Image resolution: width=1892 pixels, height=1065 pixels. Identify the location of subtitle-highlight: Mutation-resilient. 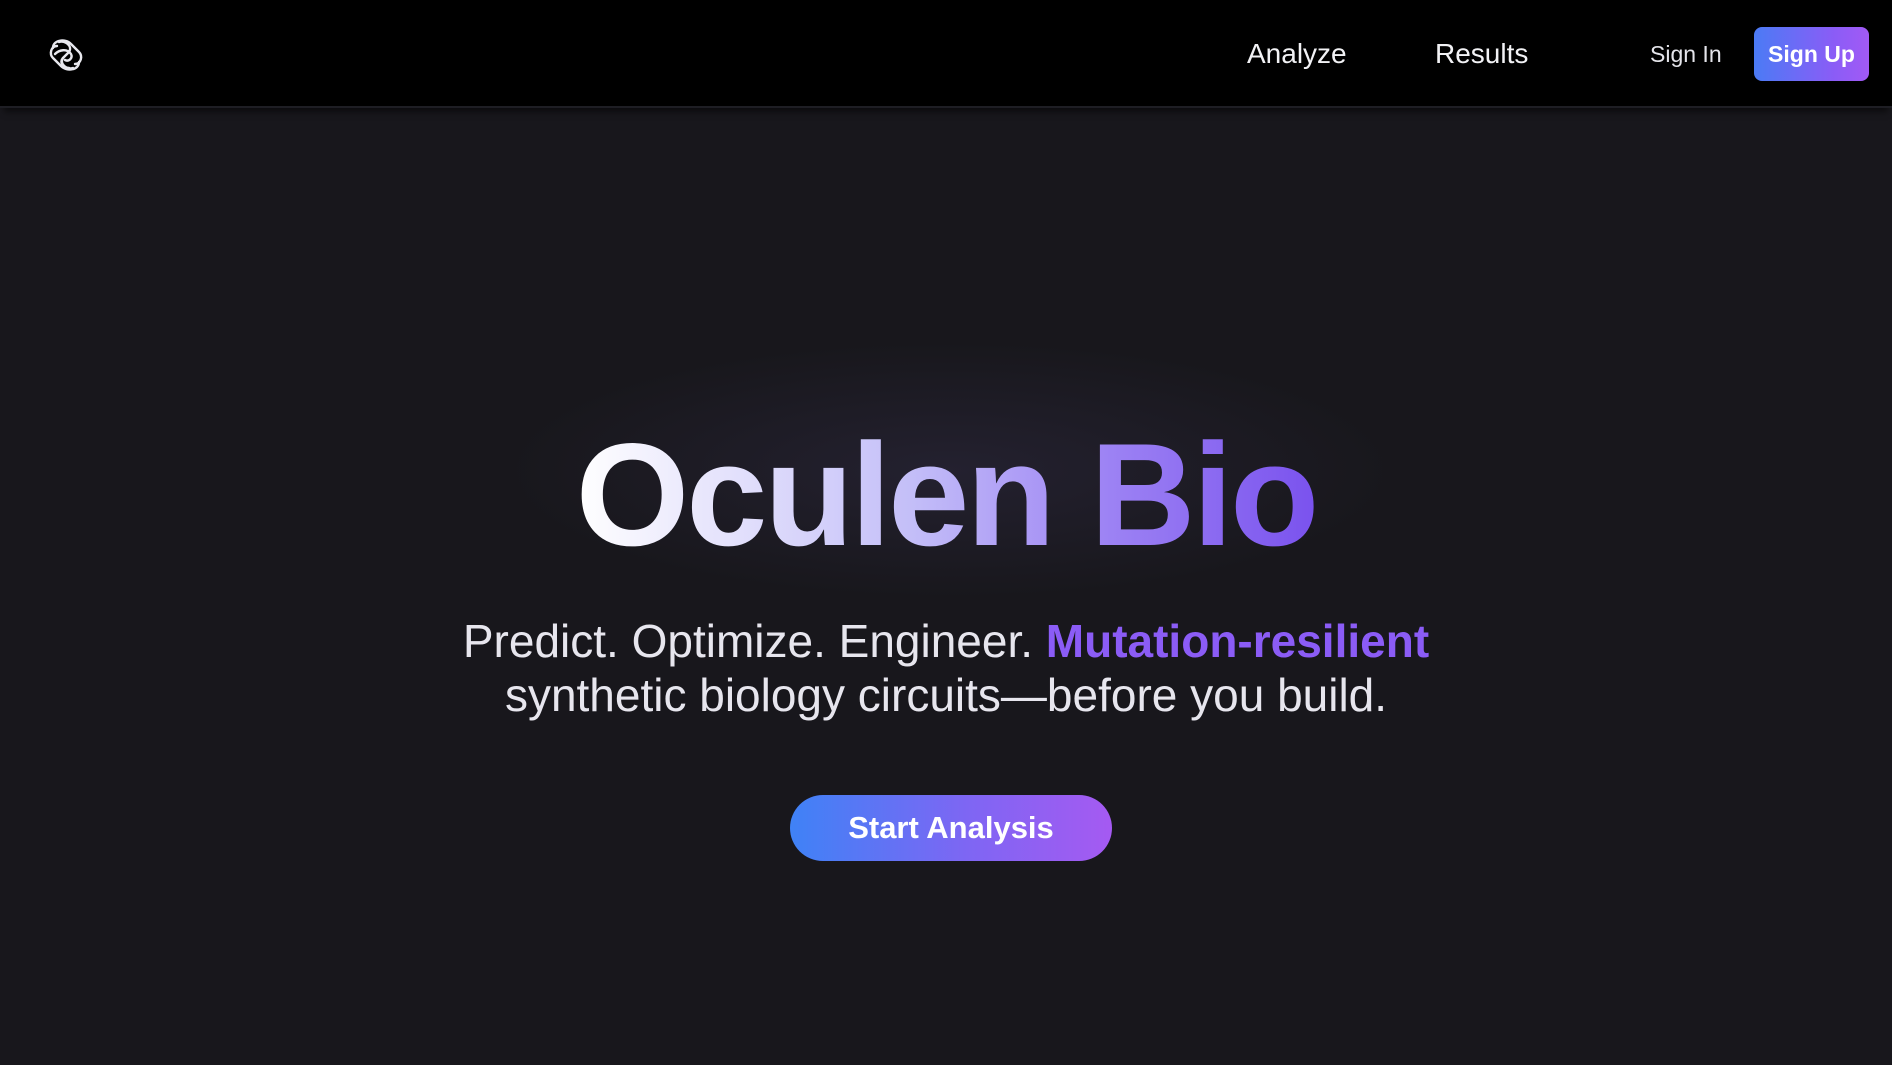
(1237, 641).